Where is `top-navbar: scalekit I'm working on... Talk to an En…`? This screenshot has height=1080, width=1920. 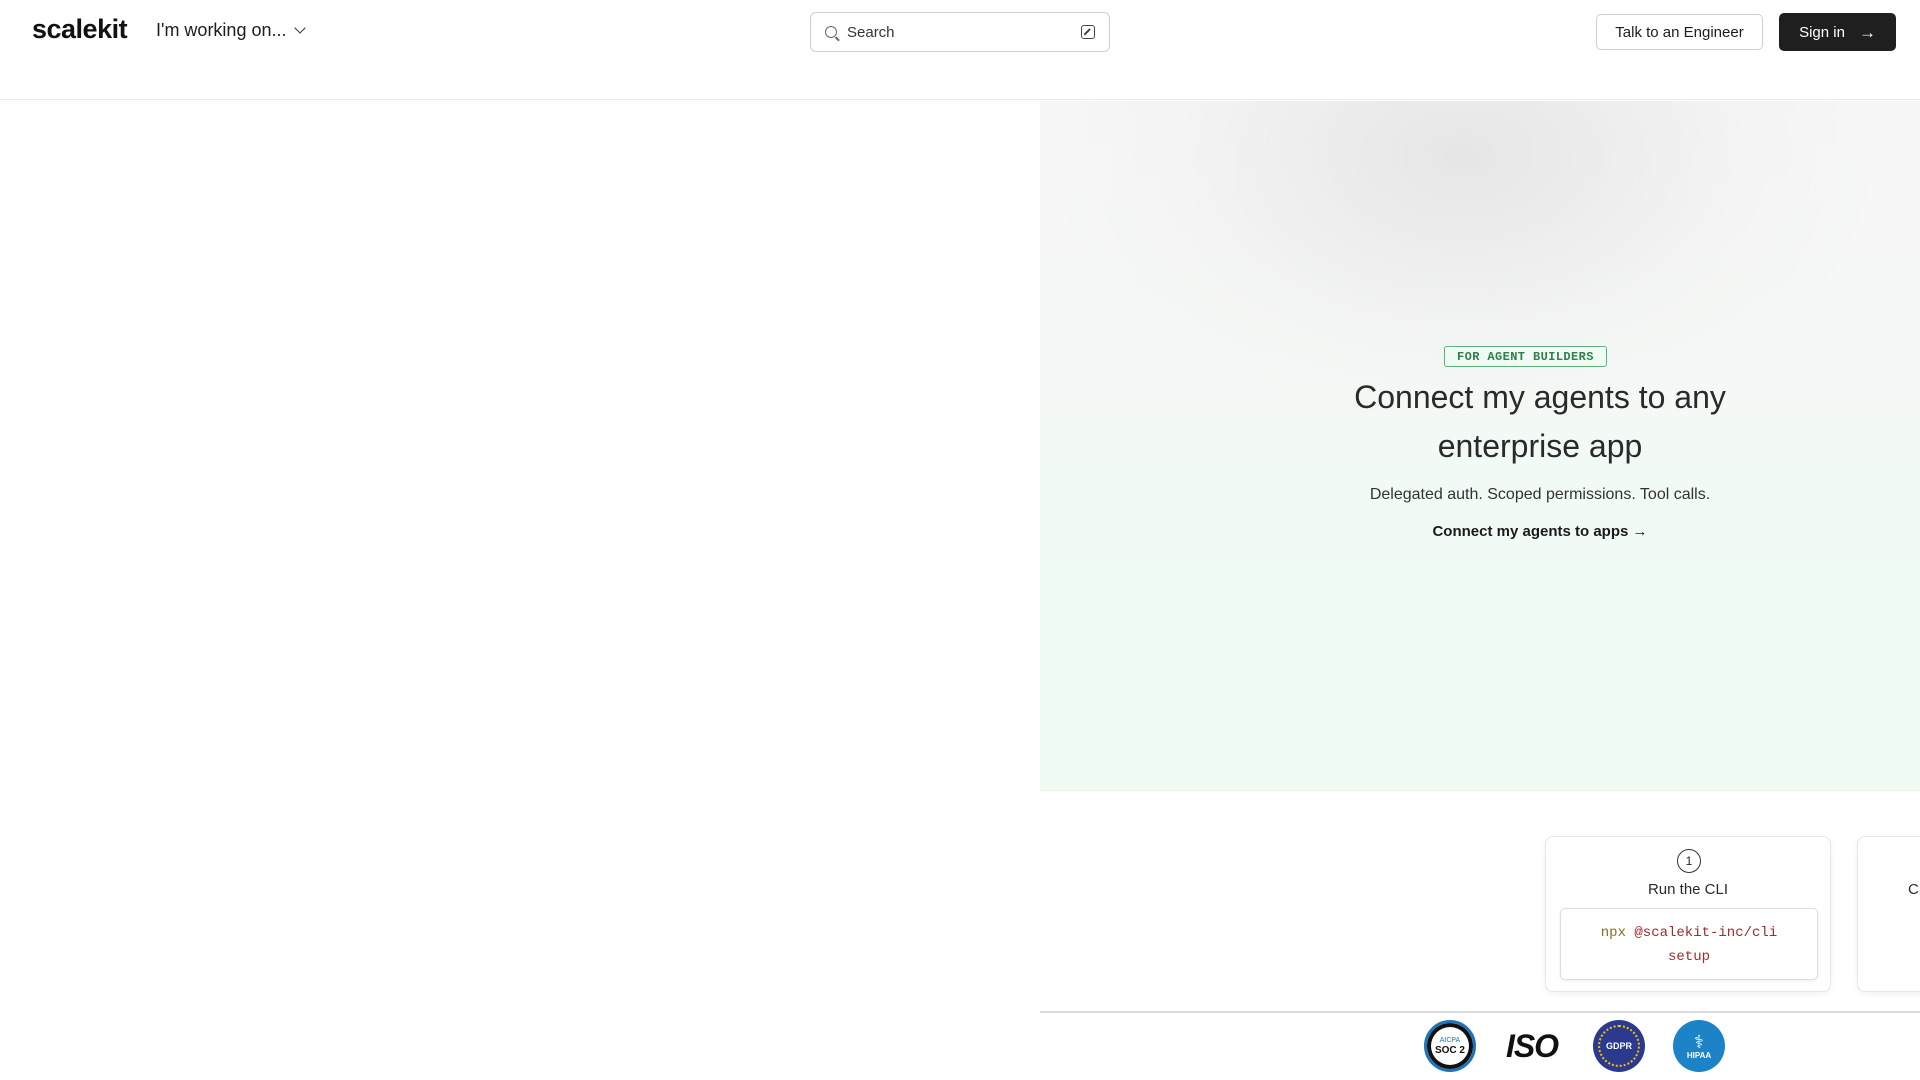
top-navbar: scalekit I'm working on... Talk to an En… is located at coordinates (960, 50).